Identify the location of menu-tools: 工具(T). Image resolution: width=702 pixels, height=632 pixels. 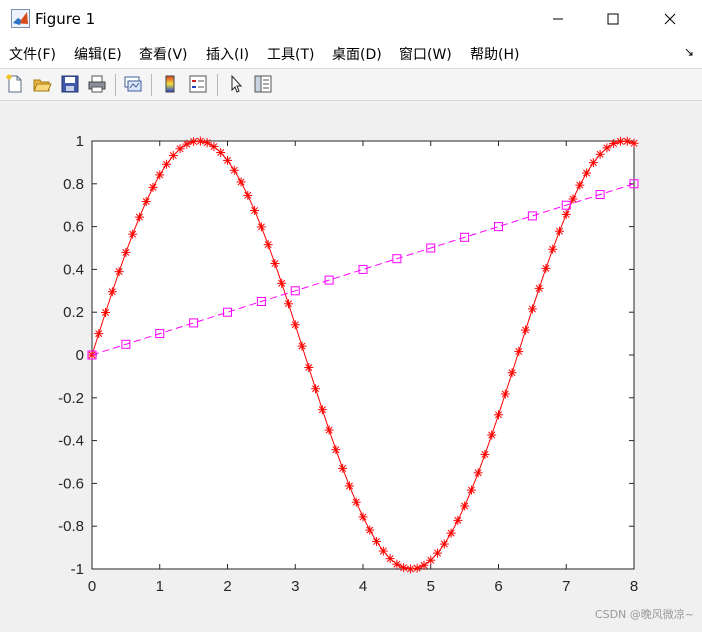
(290, 54).